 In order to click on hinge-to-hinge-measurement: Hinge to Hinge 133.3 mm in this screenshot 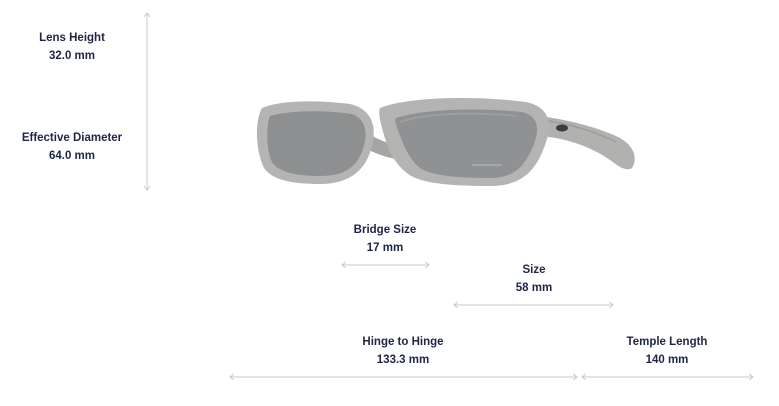, I will do `click(403, 351)`.